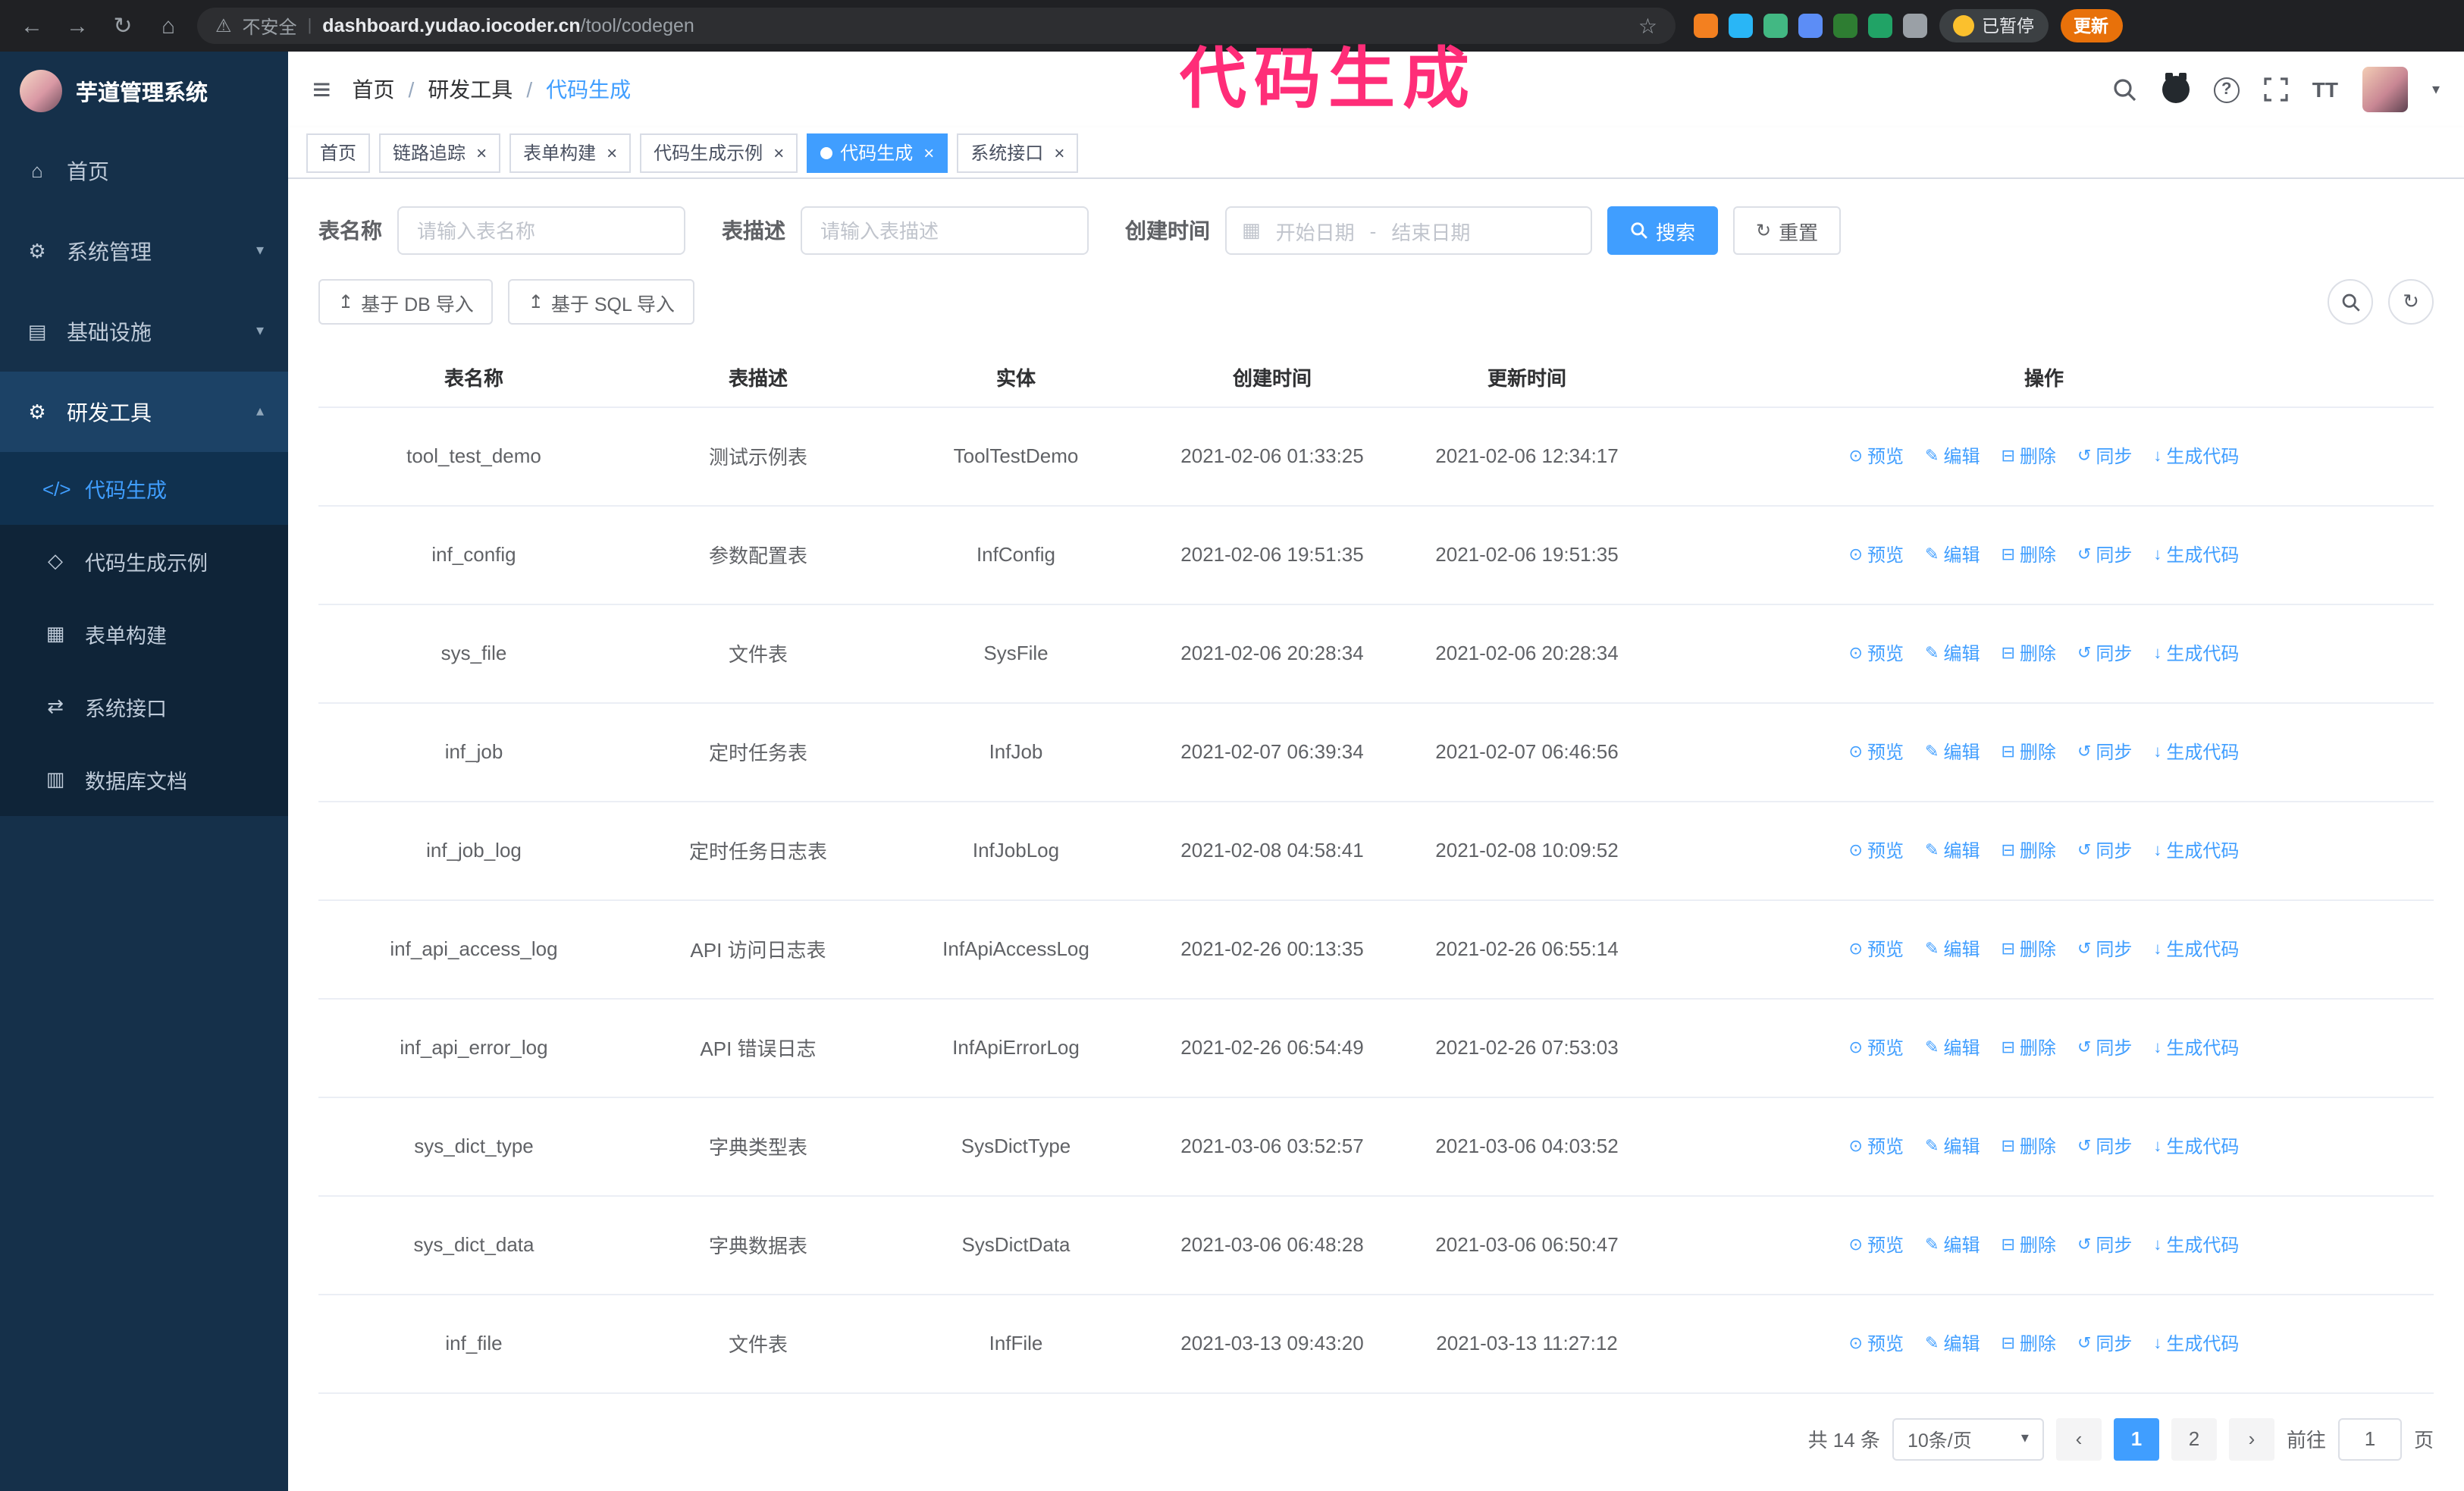 Image resolution: width=2464 pixels, height=1491 pixels. What do you see at coordinates (1915, 26) in the screenshot?
I see `extensions-puzzle-icon` at bounding box center [1915, 26].